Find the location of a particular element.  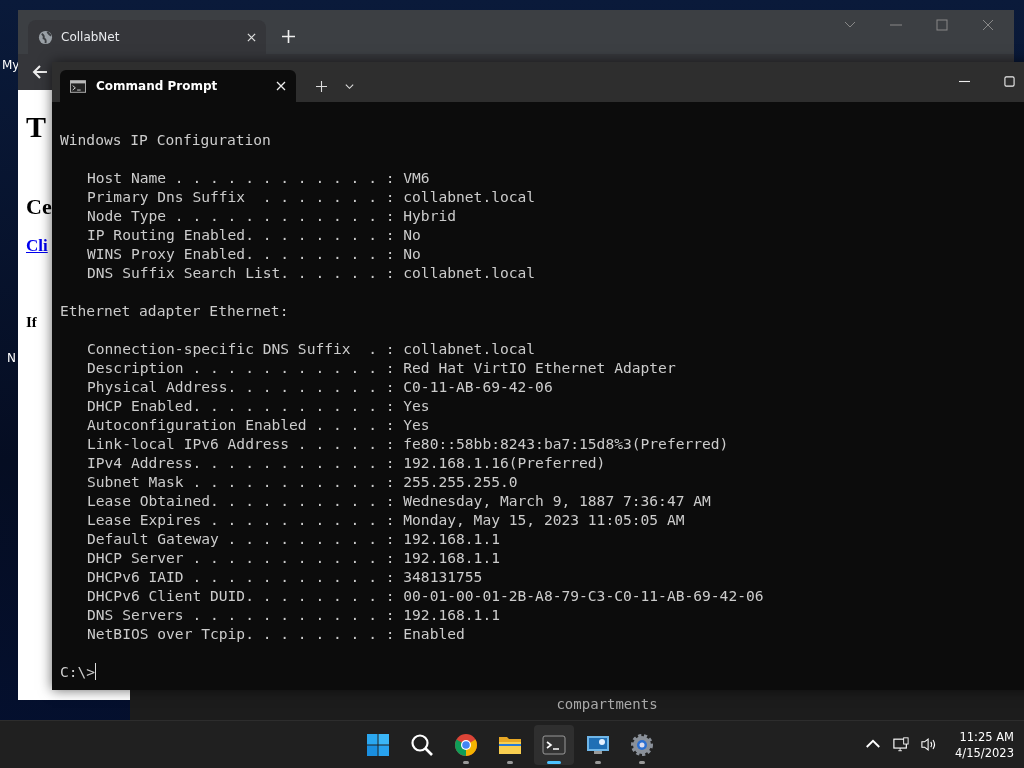

console-line: DHCP Server . . . . . . . . . . . : 192.168.1.1 is located at coordinates (293, 557).